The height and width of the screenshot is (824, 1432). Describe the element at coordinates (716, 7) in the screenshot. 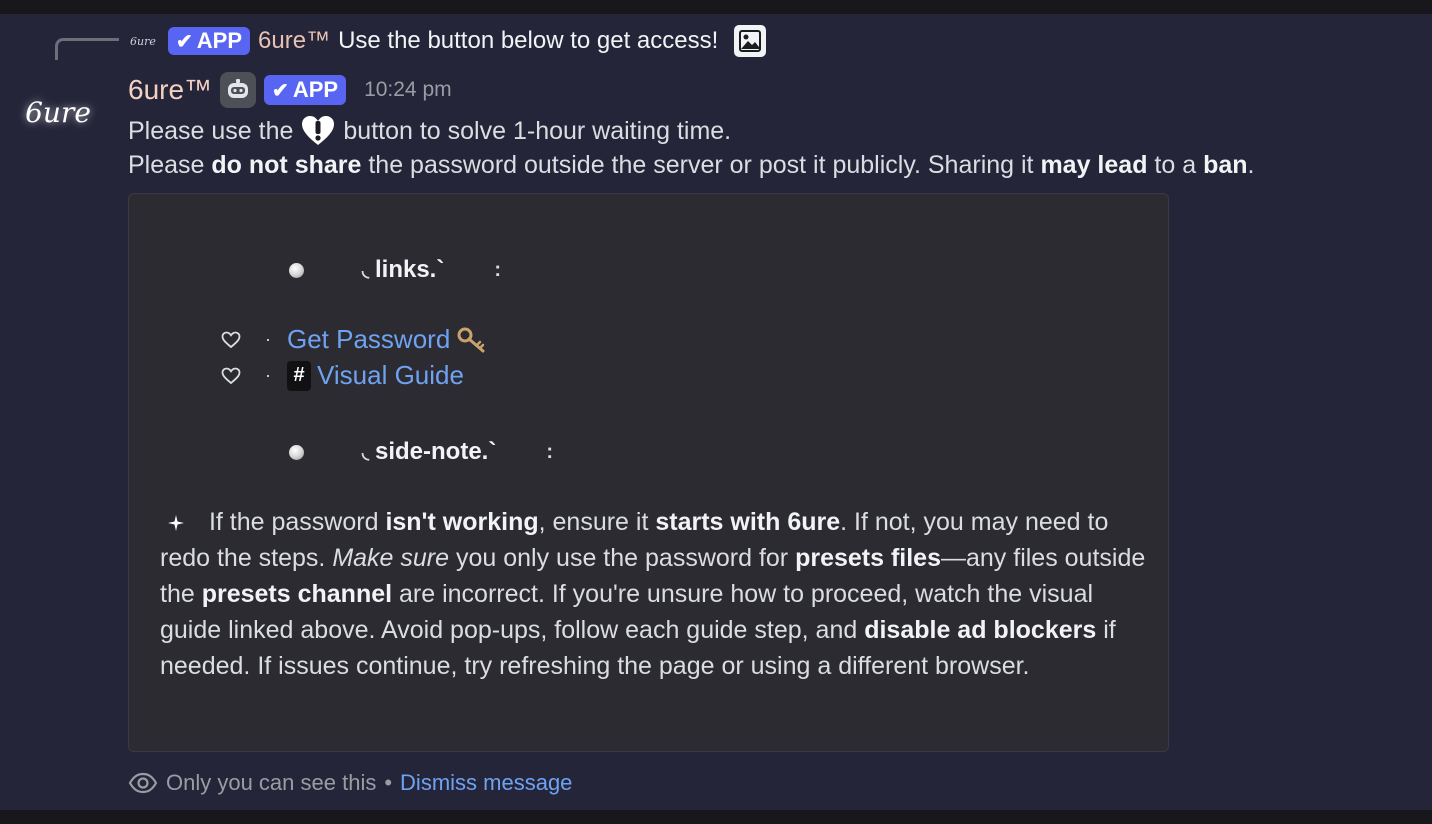

I see `top-bar` at that location.